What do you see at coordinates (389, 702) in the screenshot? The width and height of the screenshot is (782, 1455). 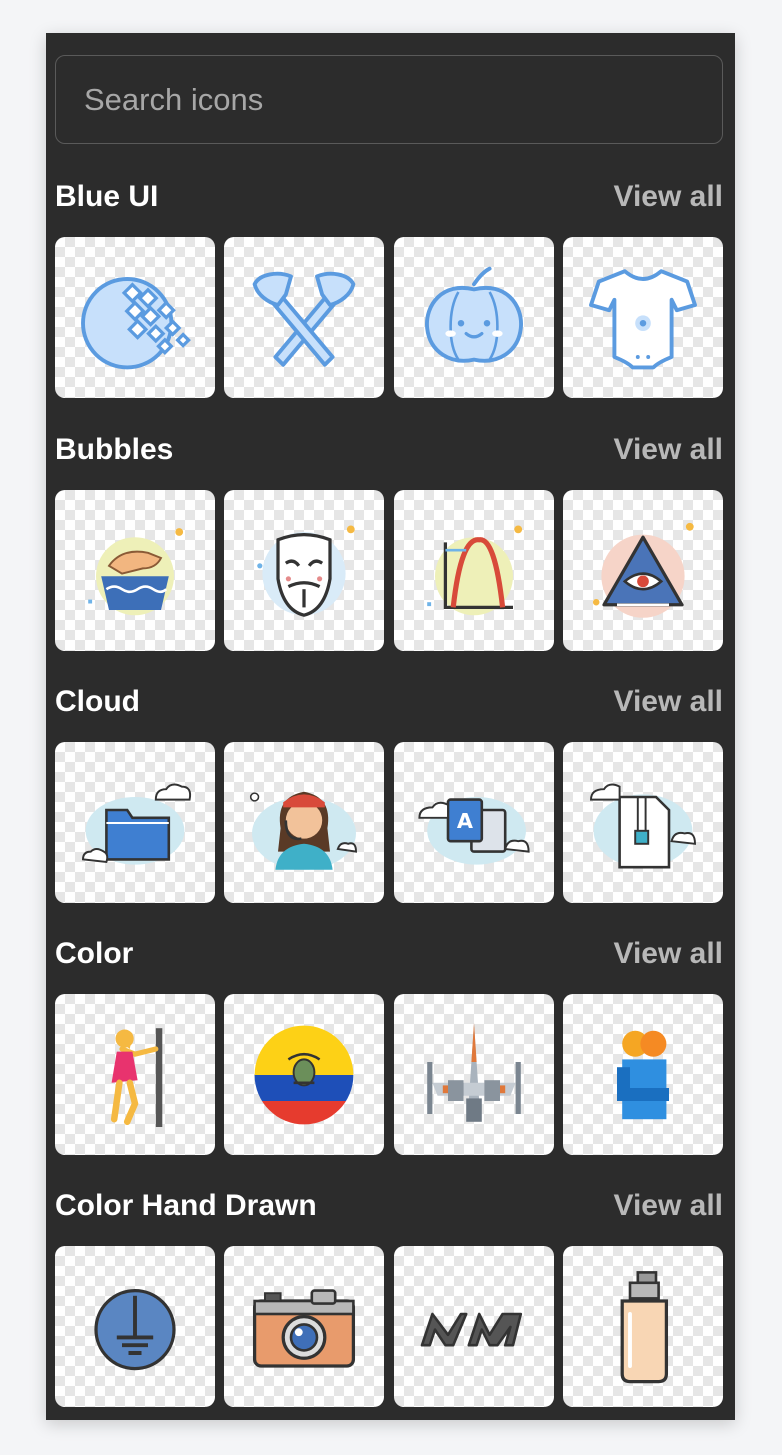 I see `section-header: Cloud View all` at bounding box center [389, 702].